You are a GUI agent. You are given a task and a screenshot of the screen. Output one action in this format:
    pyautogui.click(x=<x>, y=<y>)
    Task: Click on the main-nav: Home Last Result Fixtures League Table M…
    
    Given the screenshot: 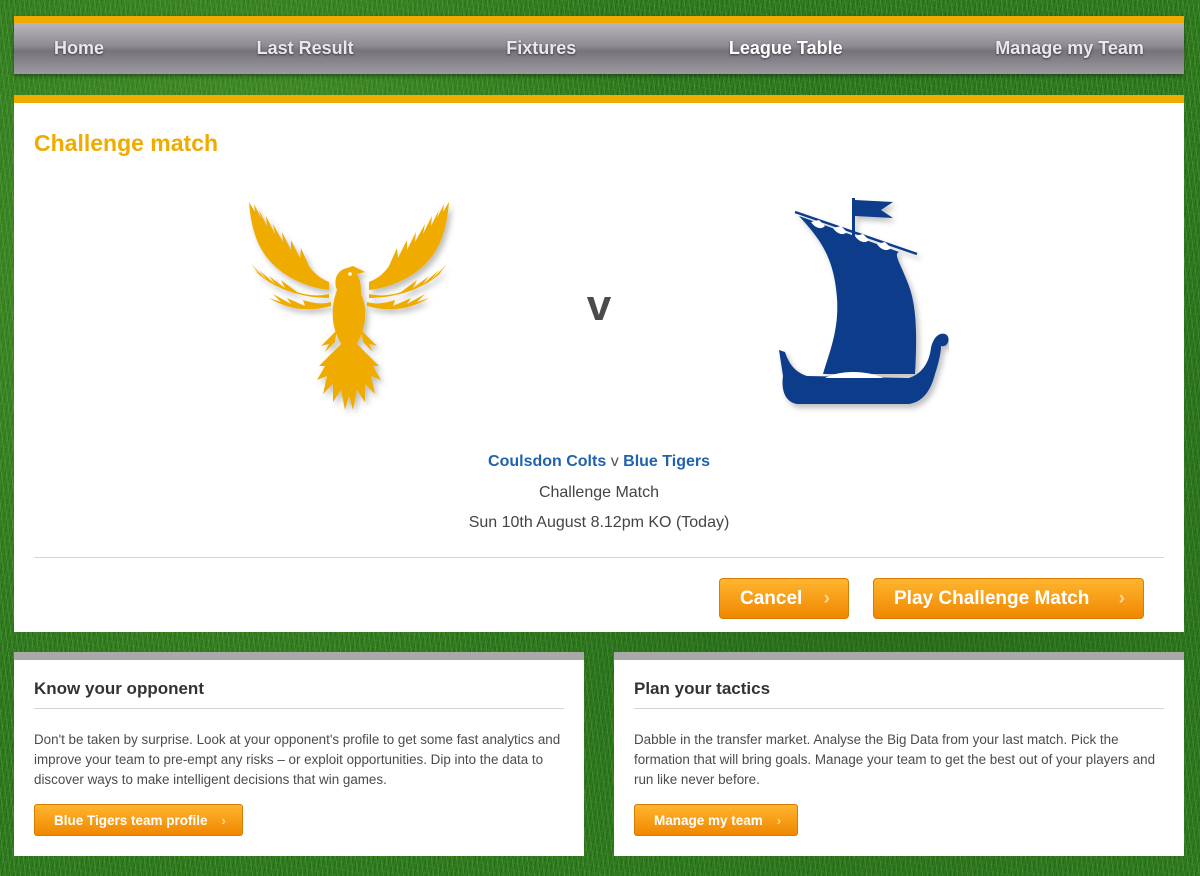 What is the action you would take?
    pyautogui.click(x=599, y=45)
    